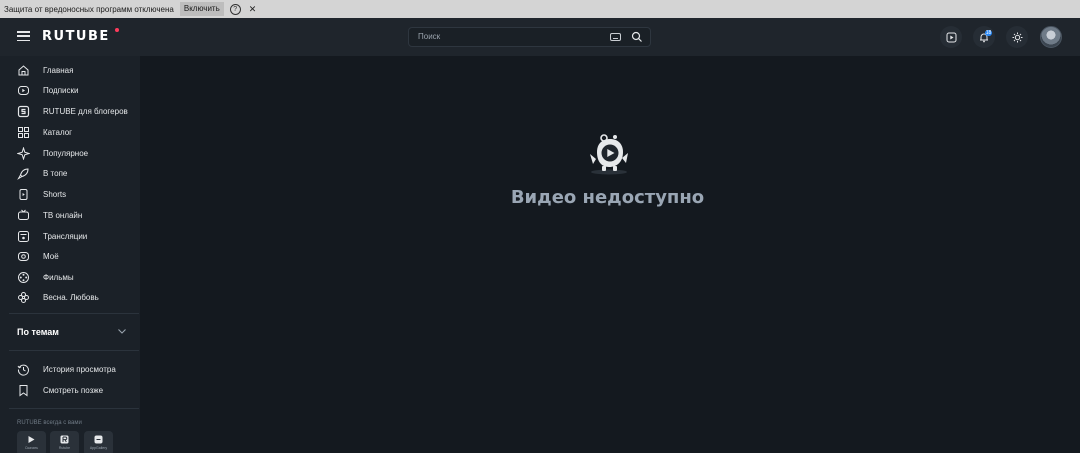 The width and height of the screenshot is (1080, 453). I want to click on app-badge-label: Скачать, so click(31, 448).